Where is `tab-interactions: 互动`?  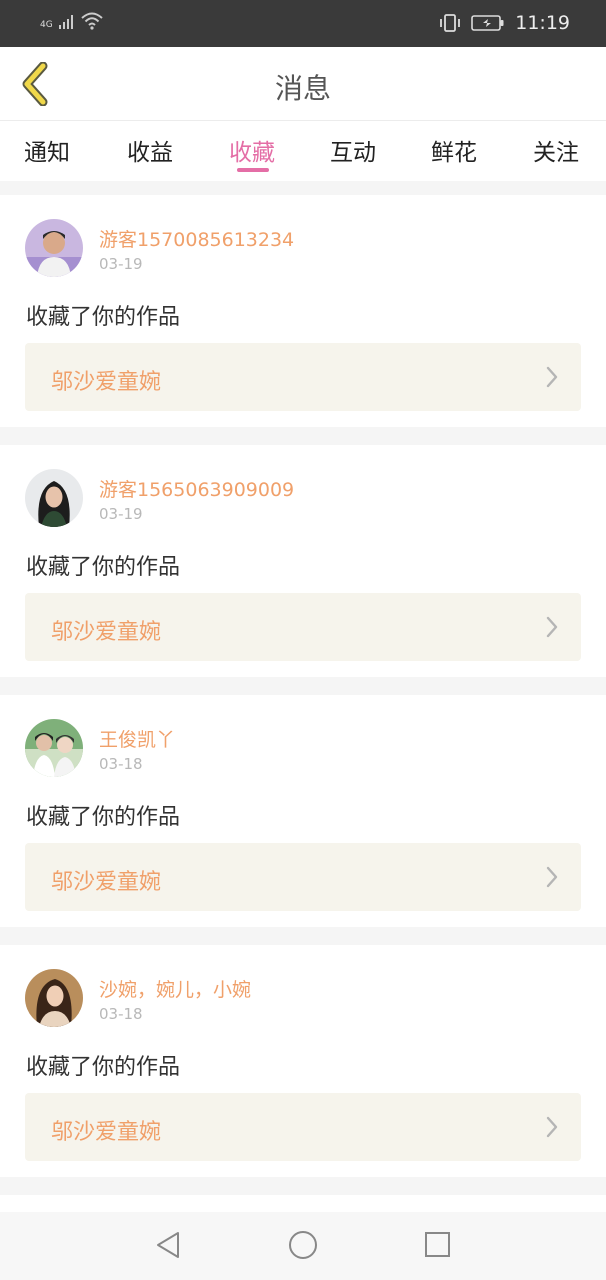
tab-interactions: 互动 is located at coordinates (353, 150).